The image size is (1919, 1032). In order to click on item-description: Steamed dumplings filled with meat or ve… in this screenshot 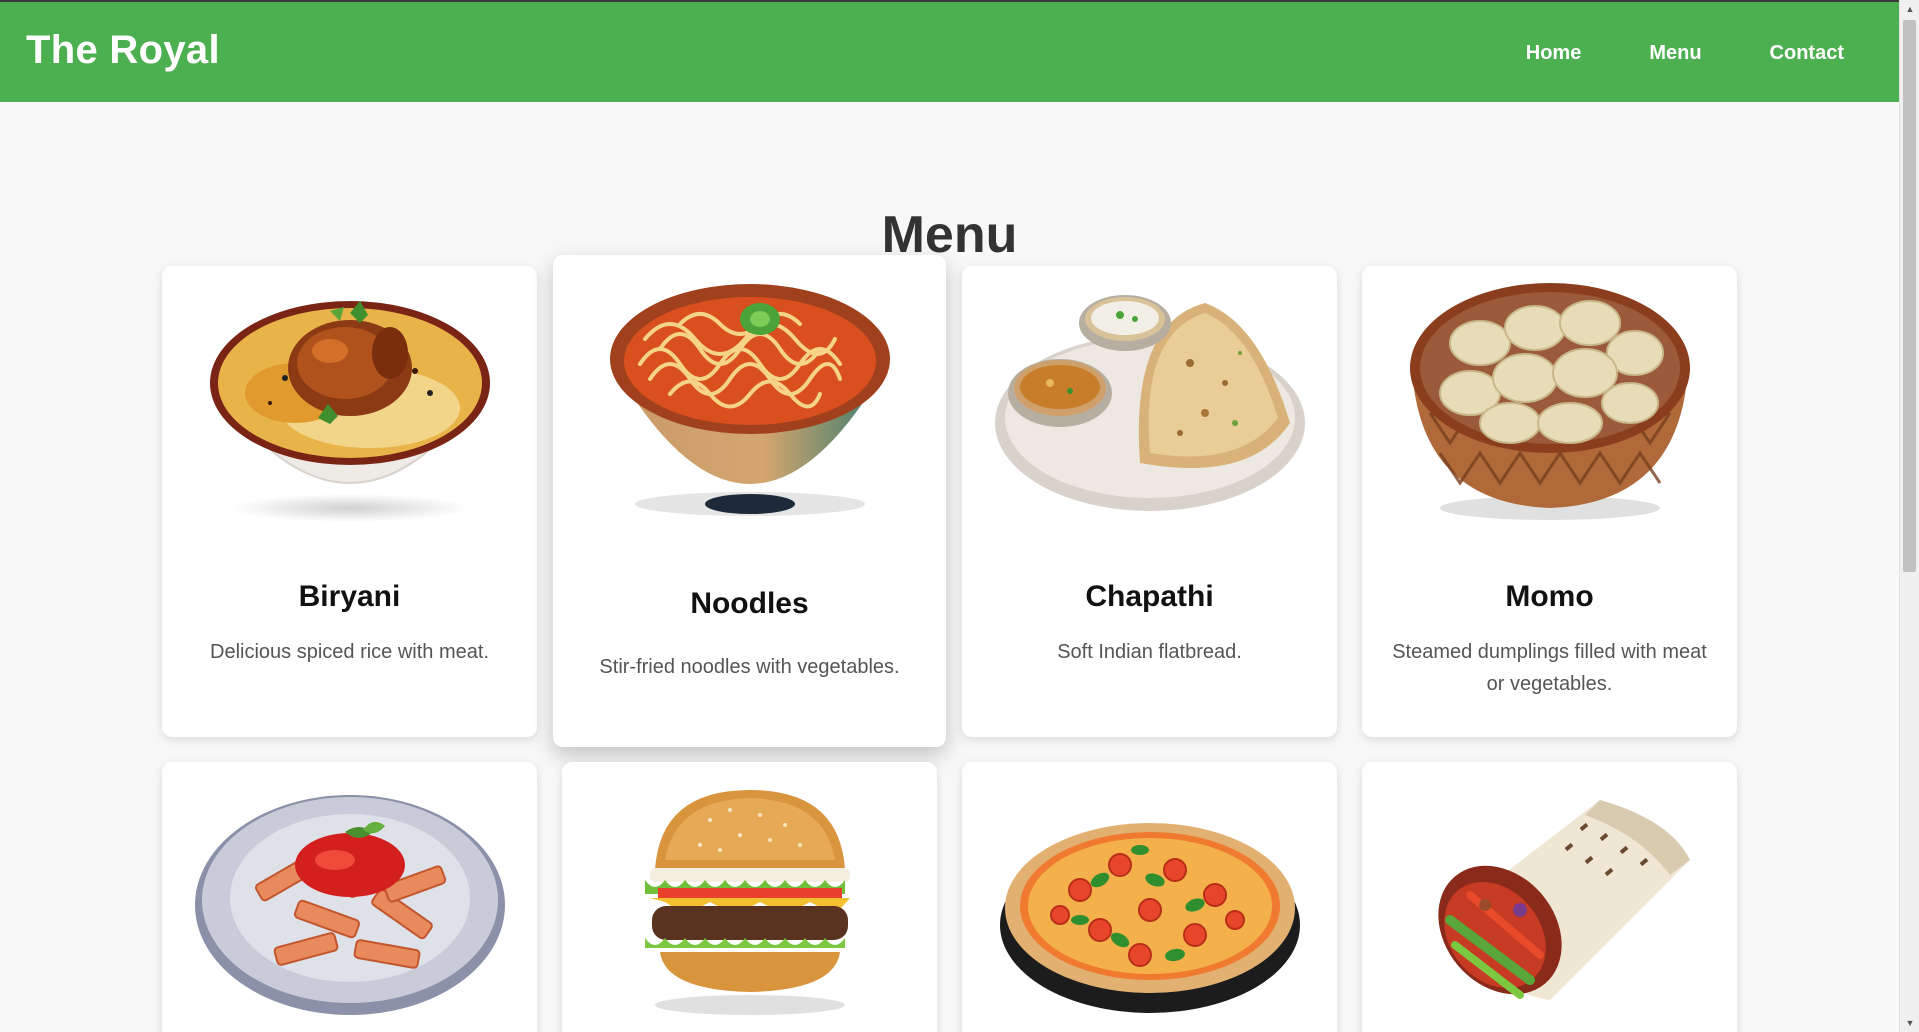, I will do `click(1549, 668)`.